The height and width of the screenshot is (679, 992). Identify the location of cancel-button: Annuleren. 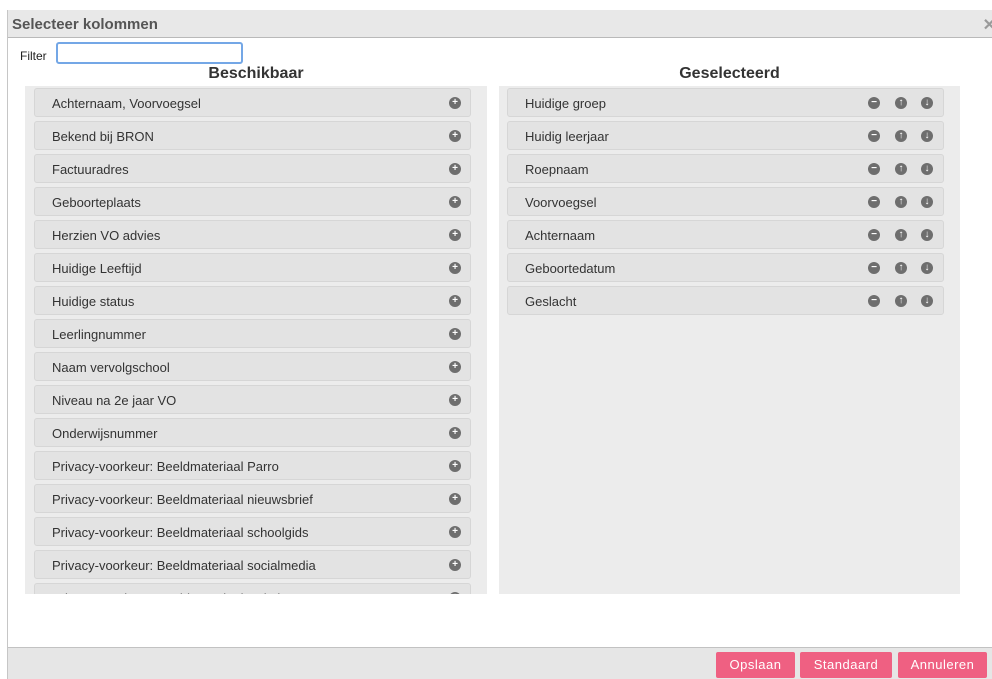
(942, 665).